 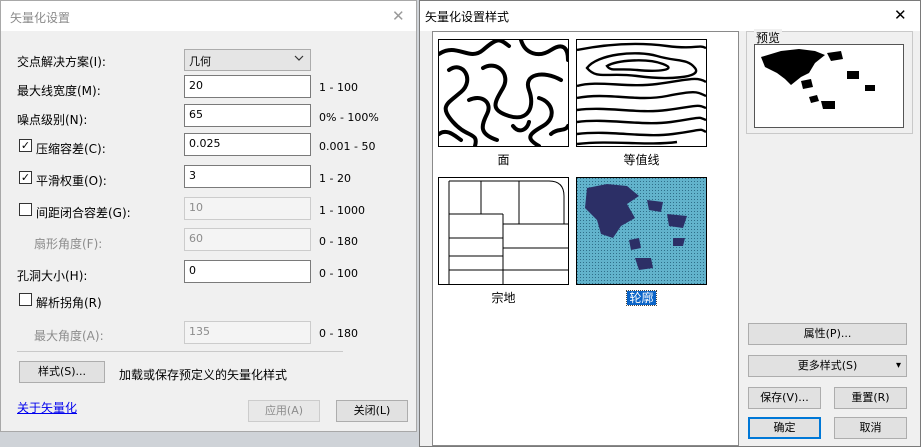 What do you see at coordinates (69, 303) in the screenshot?
I see `resolve-corners-label: 解析拐角(R)` at bounding box center [69, 303].